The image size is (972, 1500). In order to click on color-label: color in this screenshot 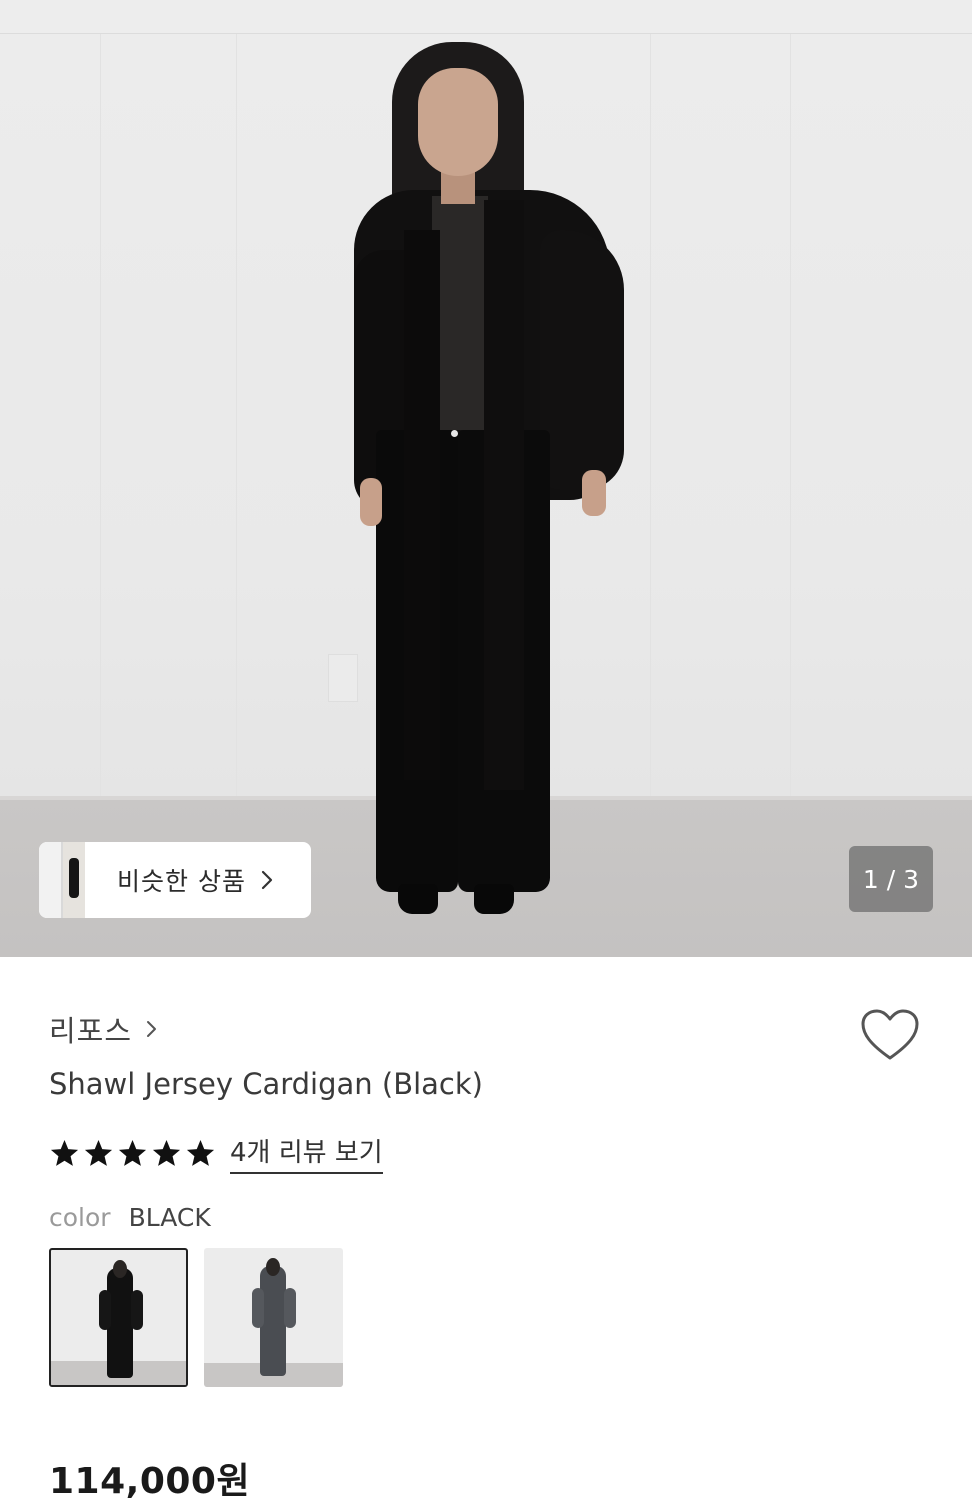, I will do `click(80, 1217)`.